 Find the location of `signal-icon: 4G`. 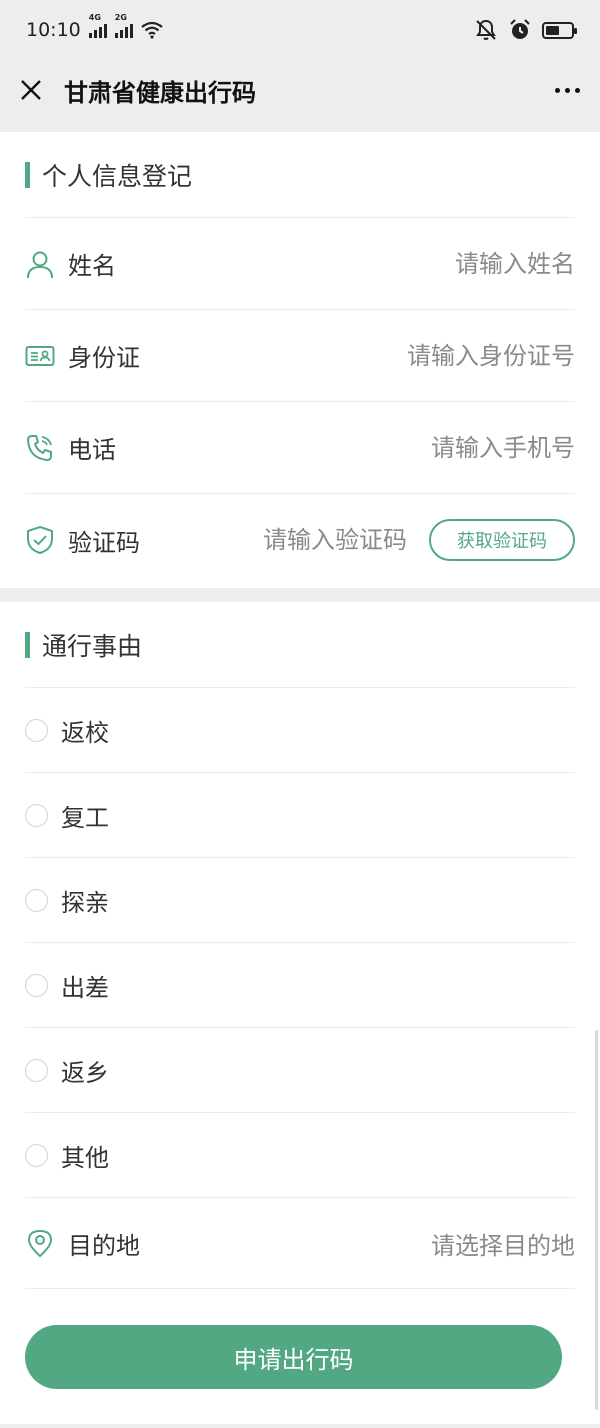

signal-icon: 4G is located at coordinates (97, 25).